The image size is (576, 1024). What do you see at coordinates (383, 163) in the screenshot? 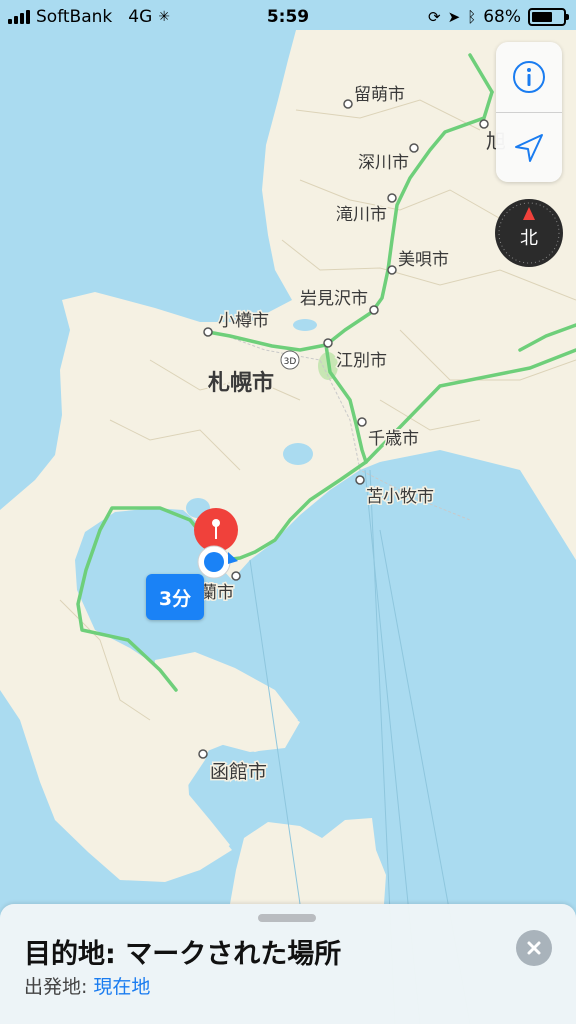
I see `city-label-fukagawa: 深川市` at bounding box center [383, 163].